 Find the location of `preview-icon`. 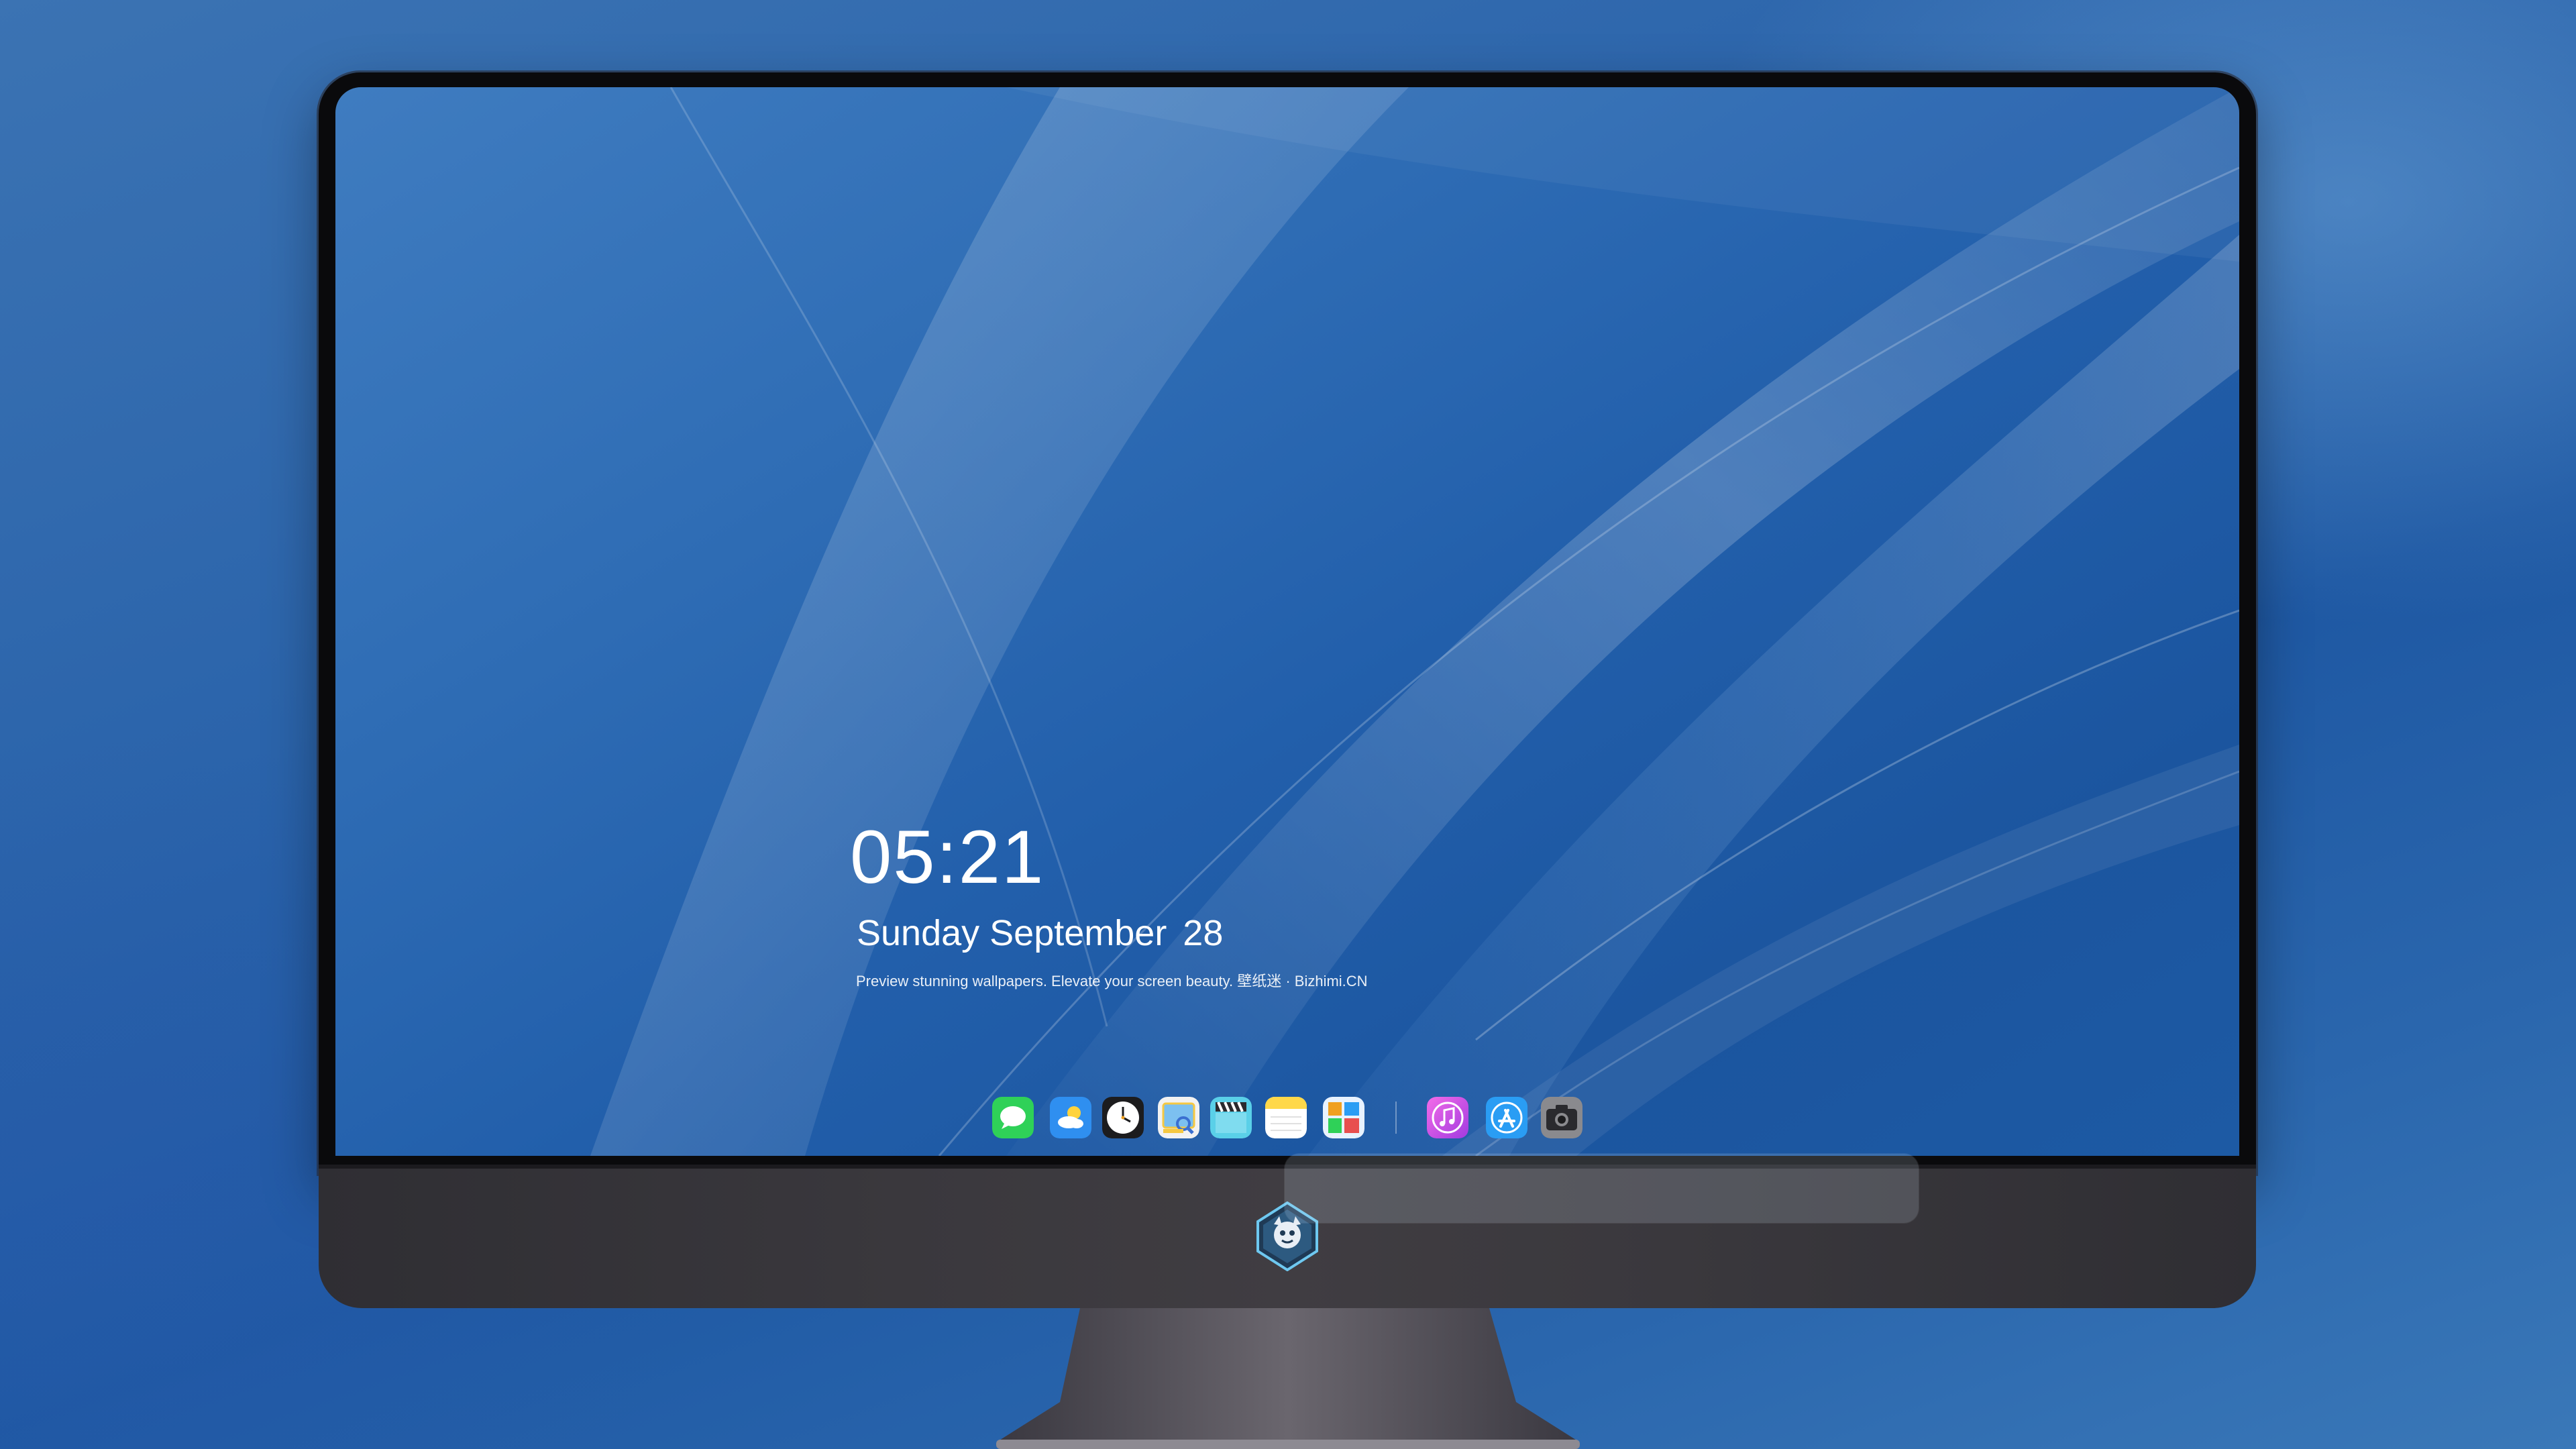

preview-icon is located at coordinates (1178, 1117).